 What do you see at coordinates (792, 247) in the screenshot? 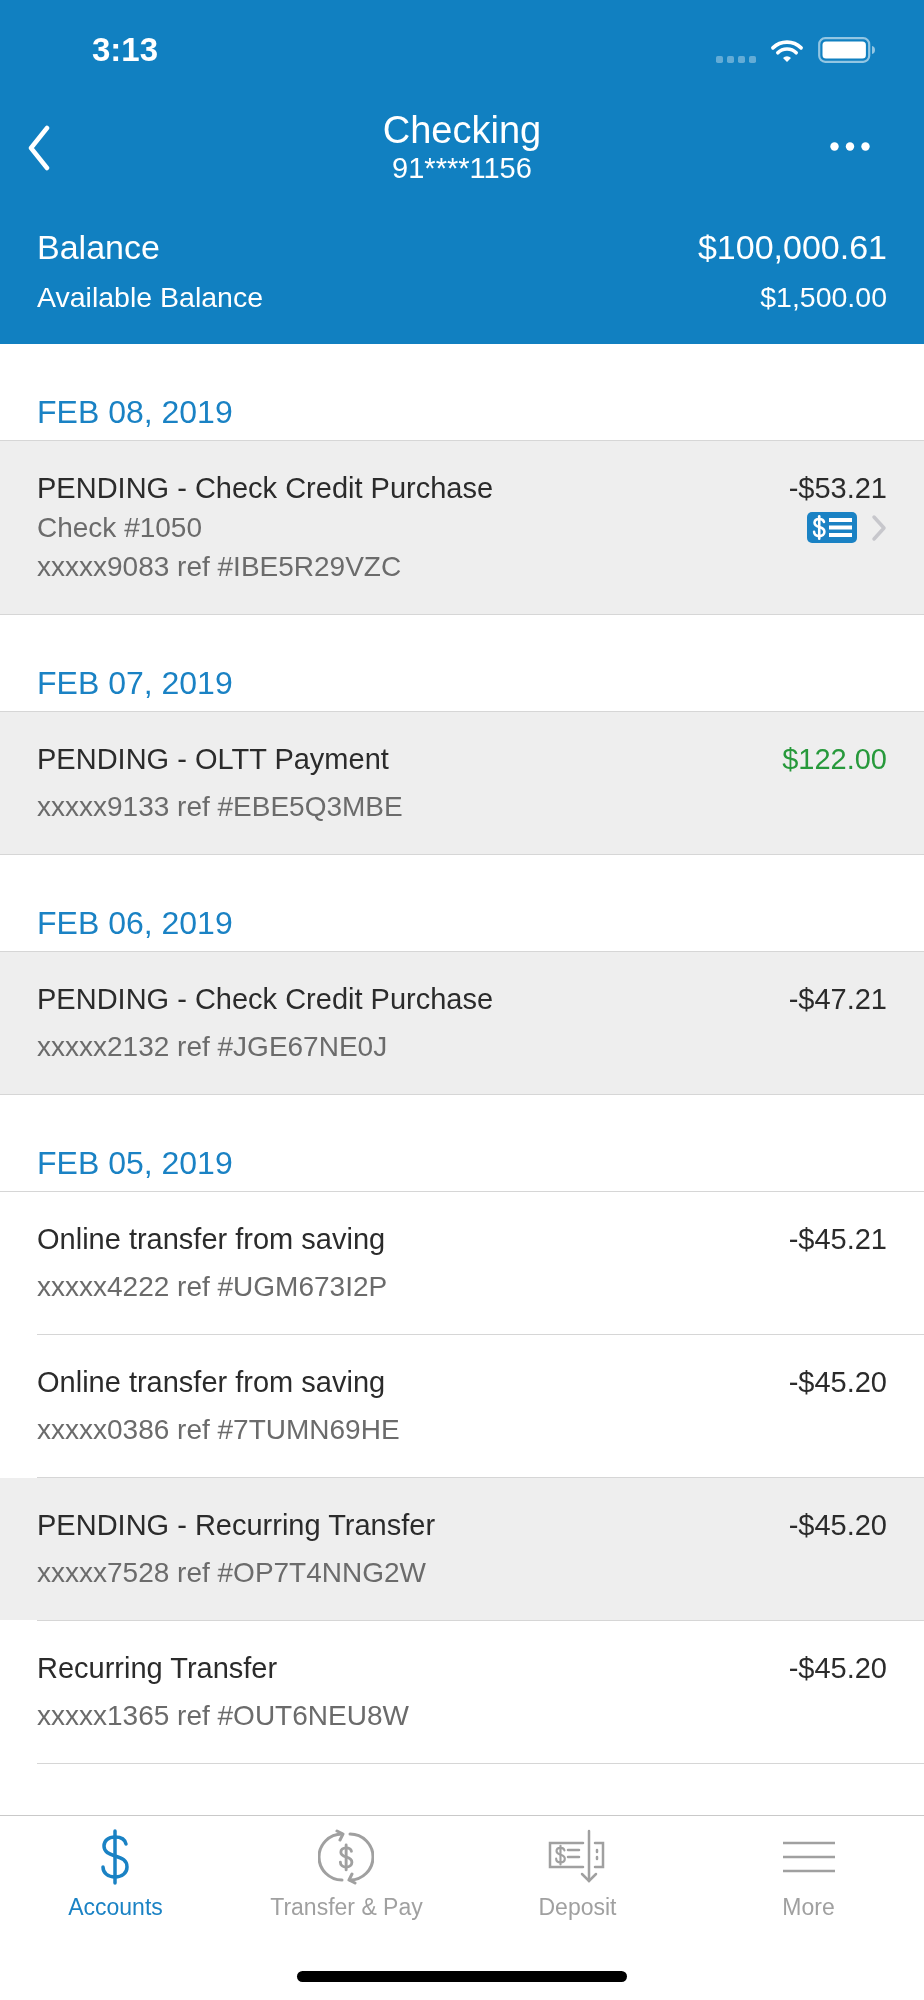
I see `balance-amount: $100,000.61` at bounding box center [792, 247].